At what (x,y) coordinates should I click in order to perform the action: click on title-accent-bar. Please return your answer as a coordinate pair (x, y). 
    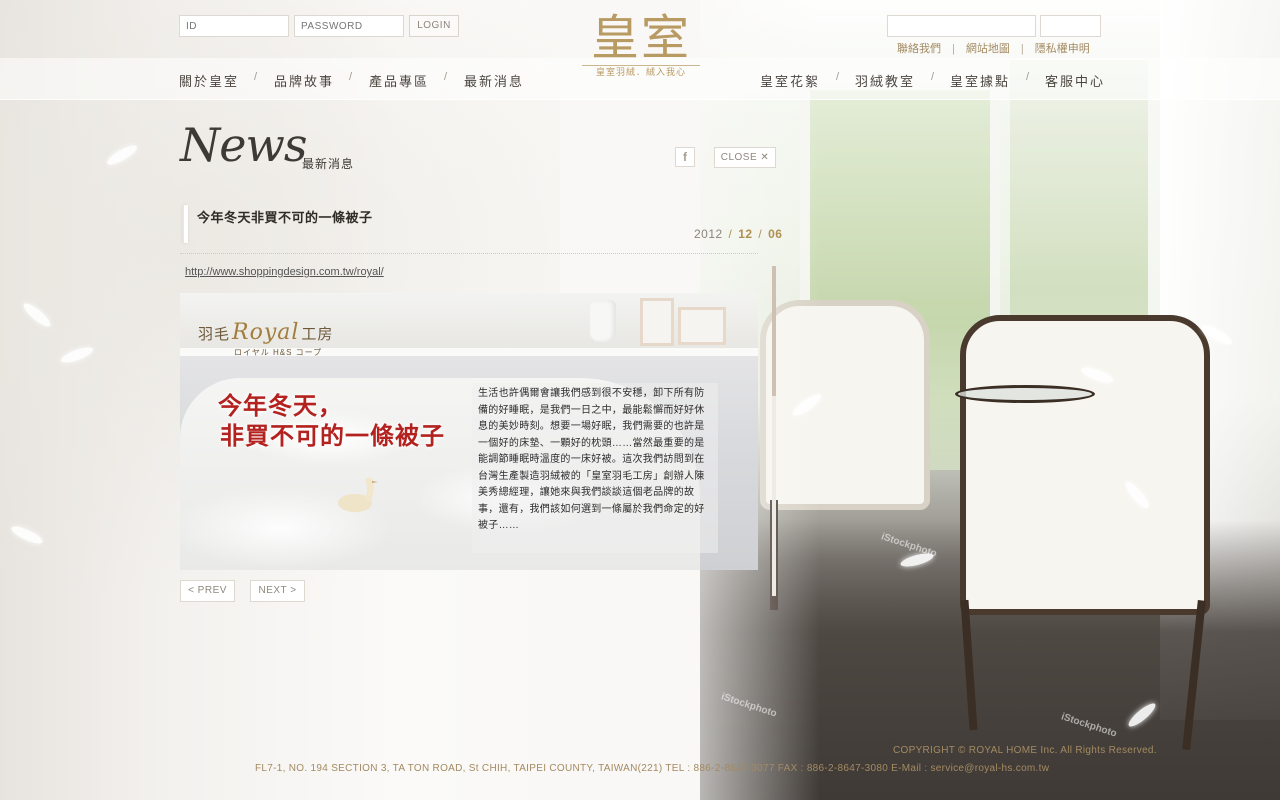
    Looking at the image, I should click on (185, 224).